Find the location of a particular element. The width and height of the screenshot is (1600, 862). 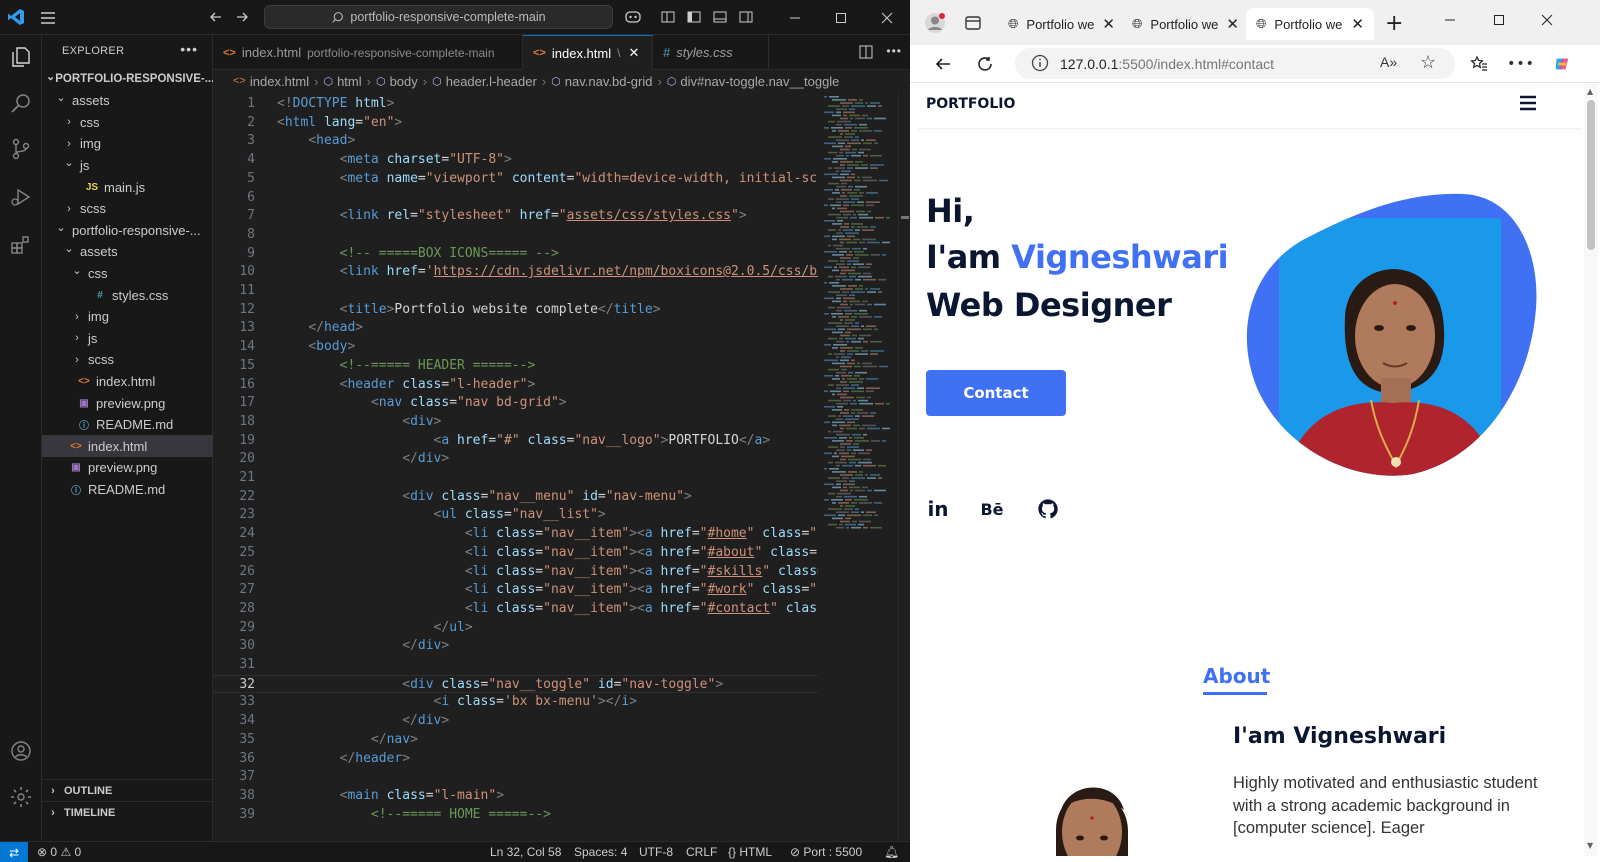

code-line: 31 is located at coordinates (515, 665).